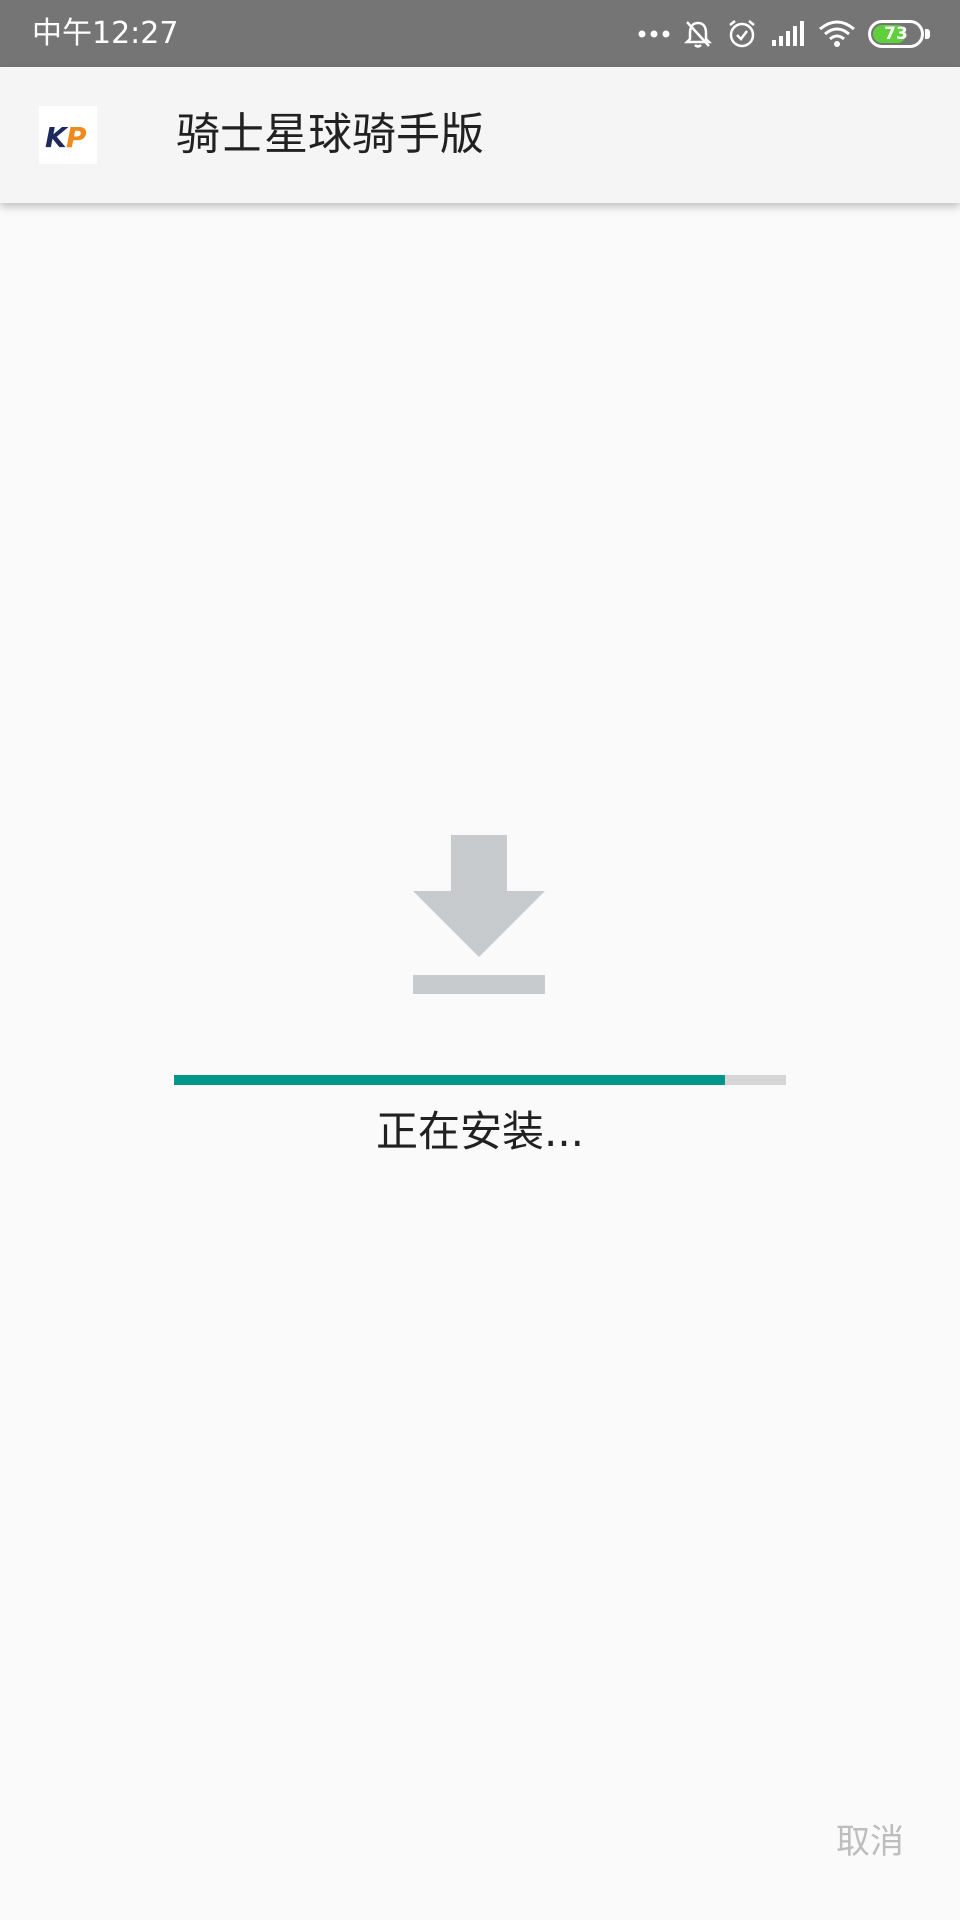 The image size is (960, 1920). Describe the element at coordinates (76, 137) in the screenshot. I see `svg-text: P` at that location.